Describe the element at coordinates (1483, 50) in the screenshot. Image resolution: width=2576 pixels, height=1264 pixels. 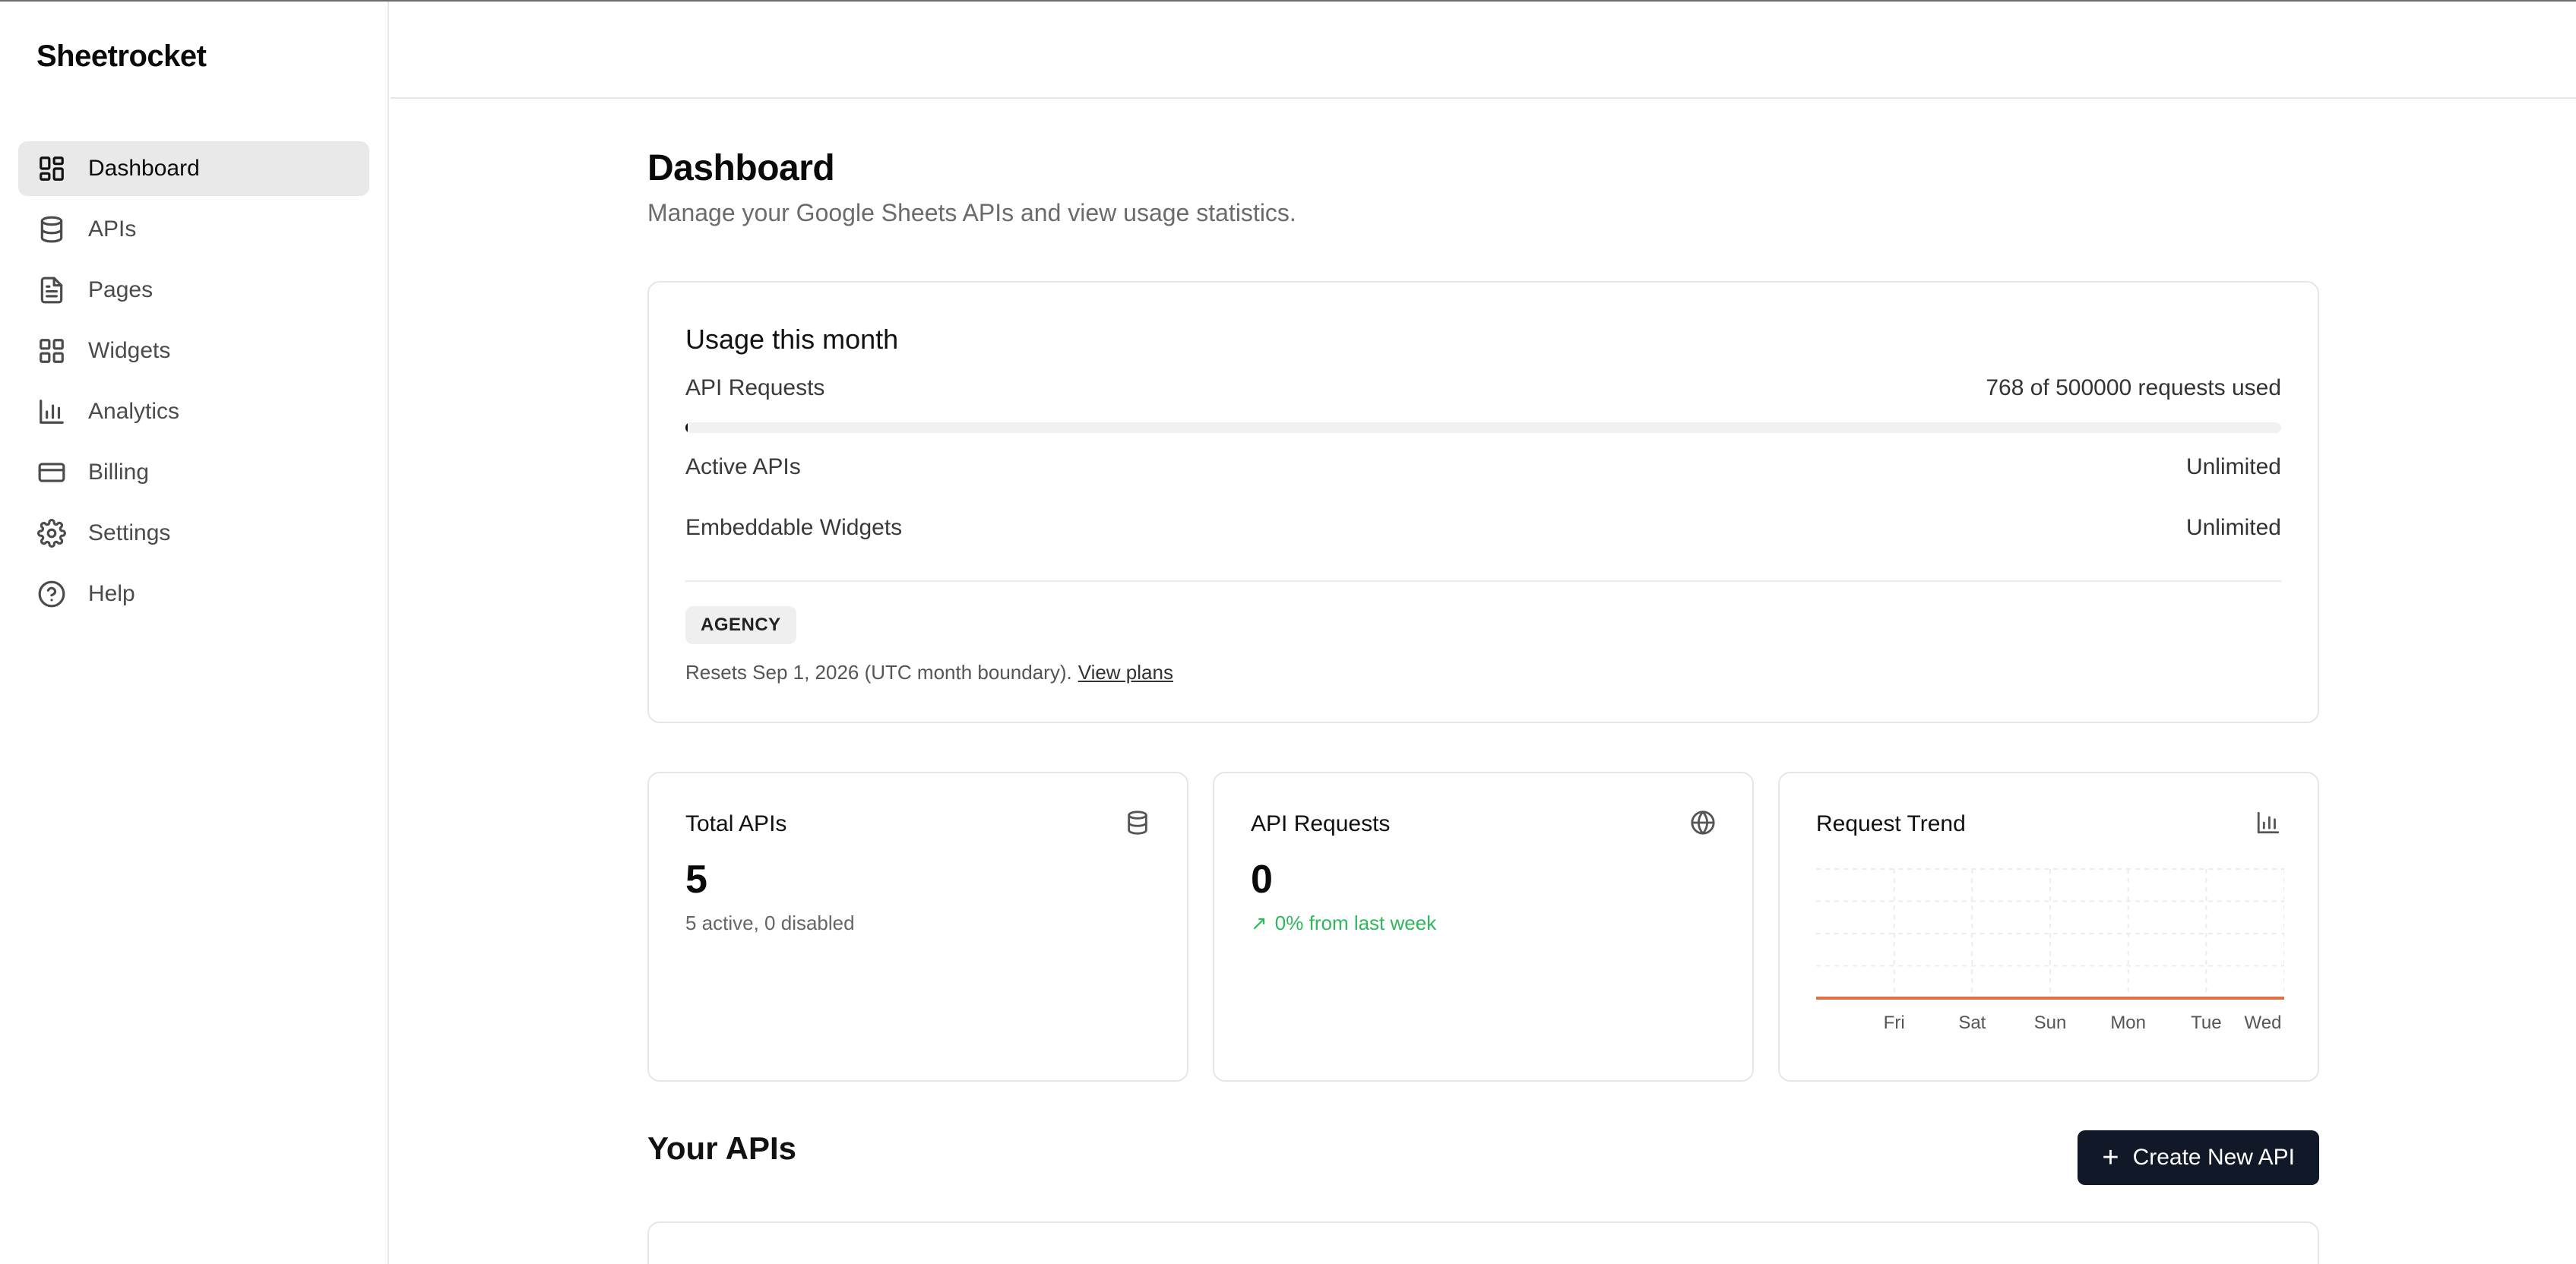
I see `top-header` at that location.